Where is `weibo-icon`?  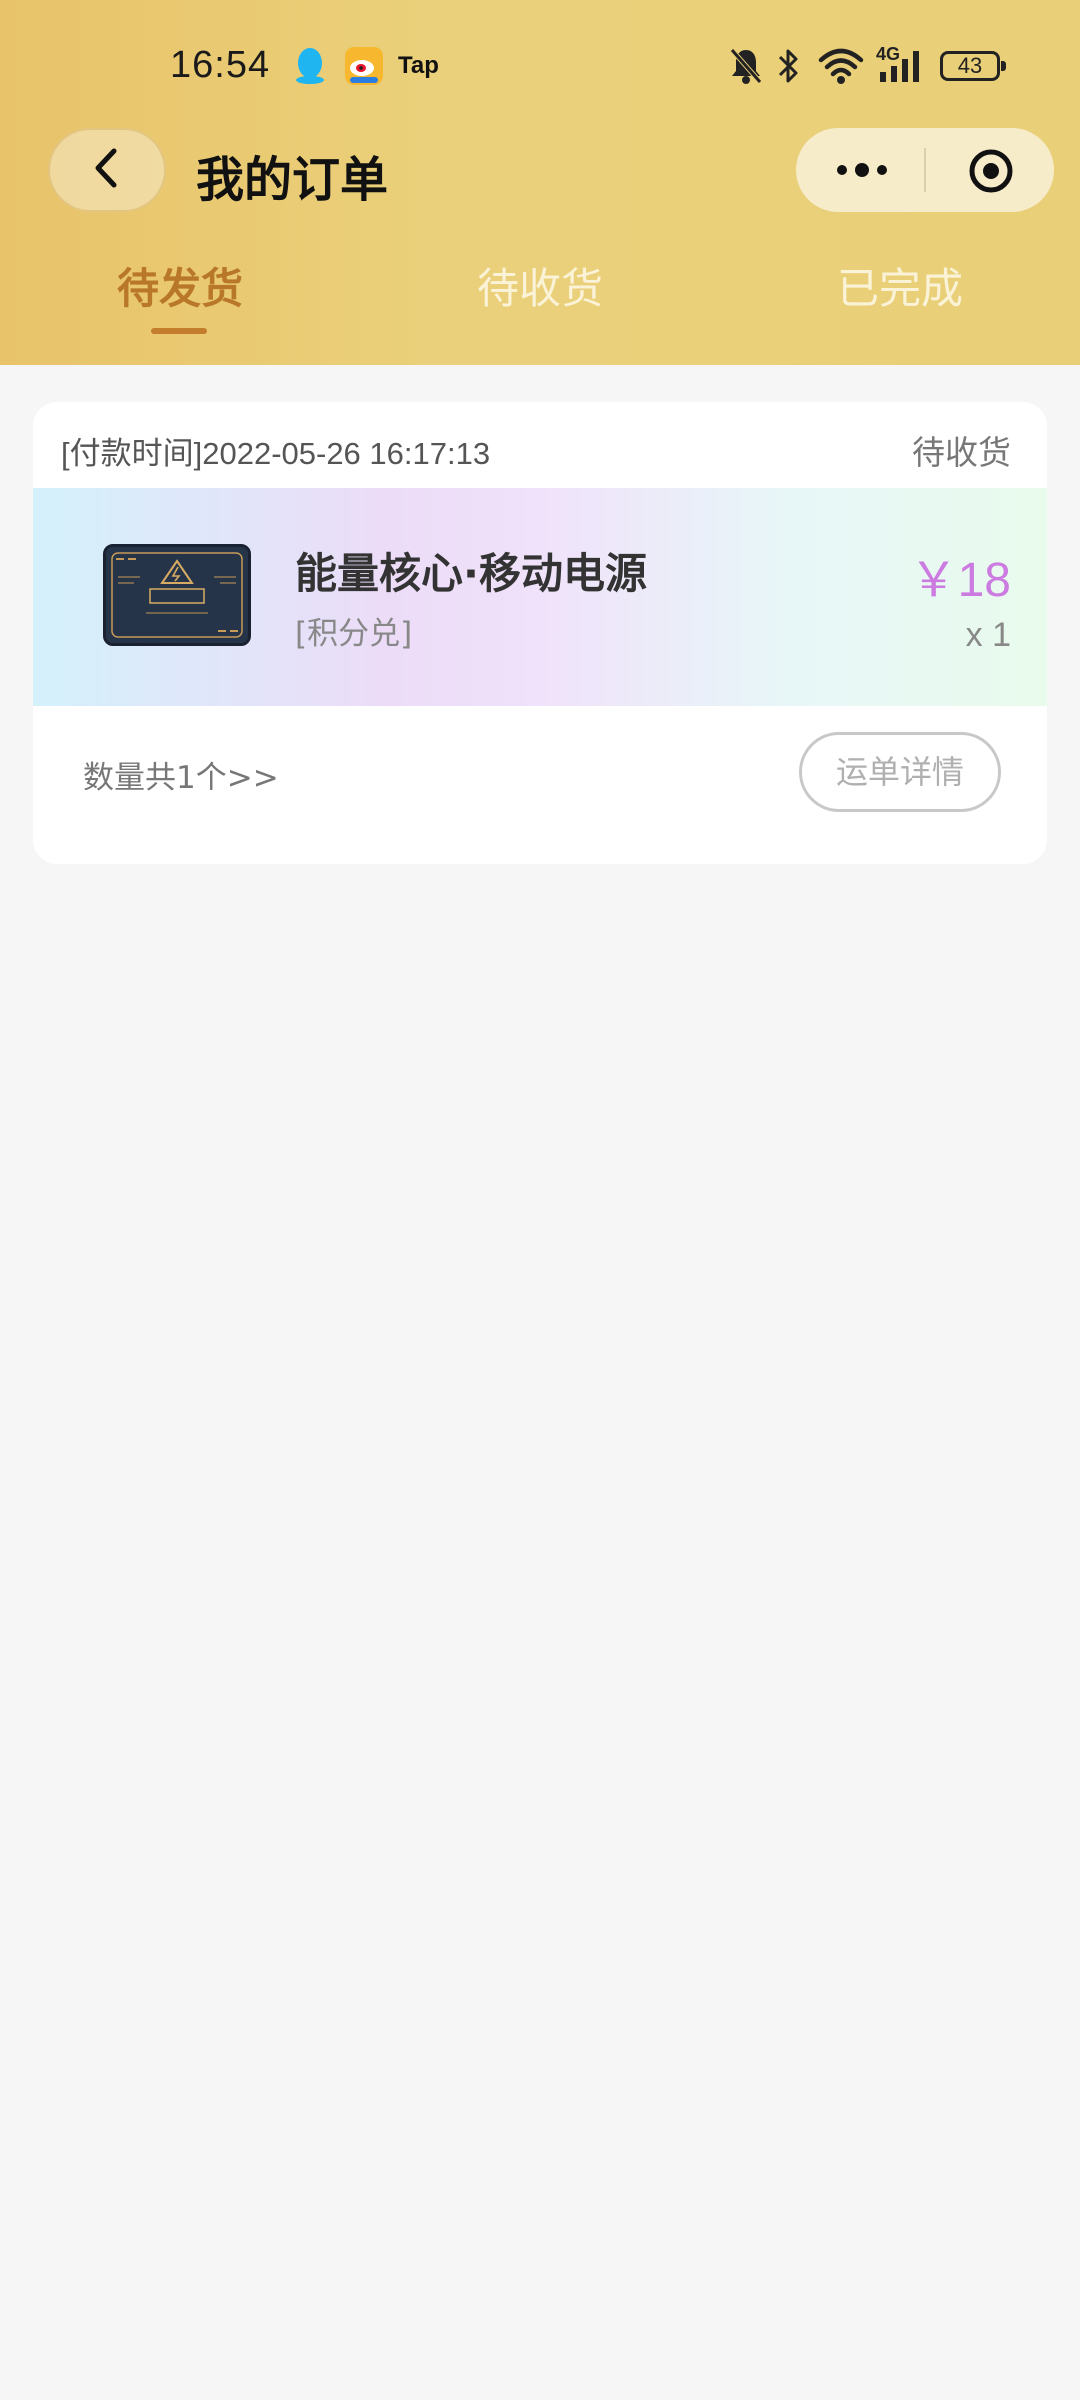
weibo-icon is located at coordinates (364, 68).